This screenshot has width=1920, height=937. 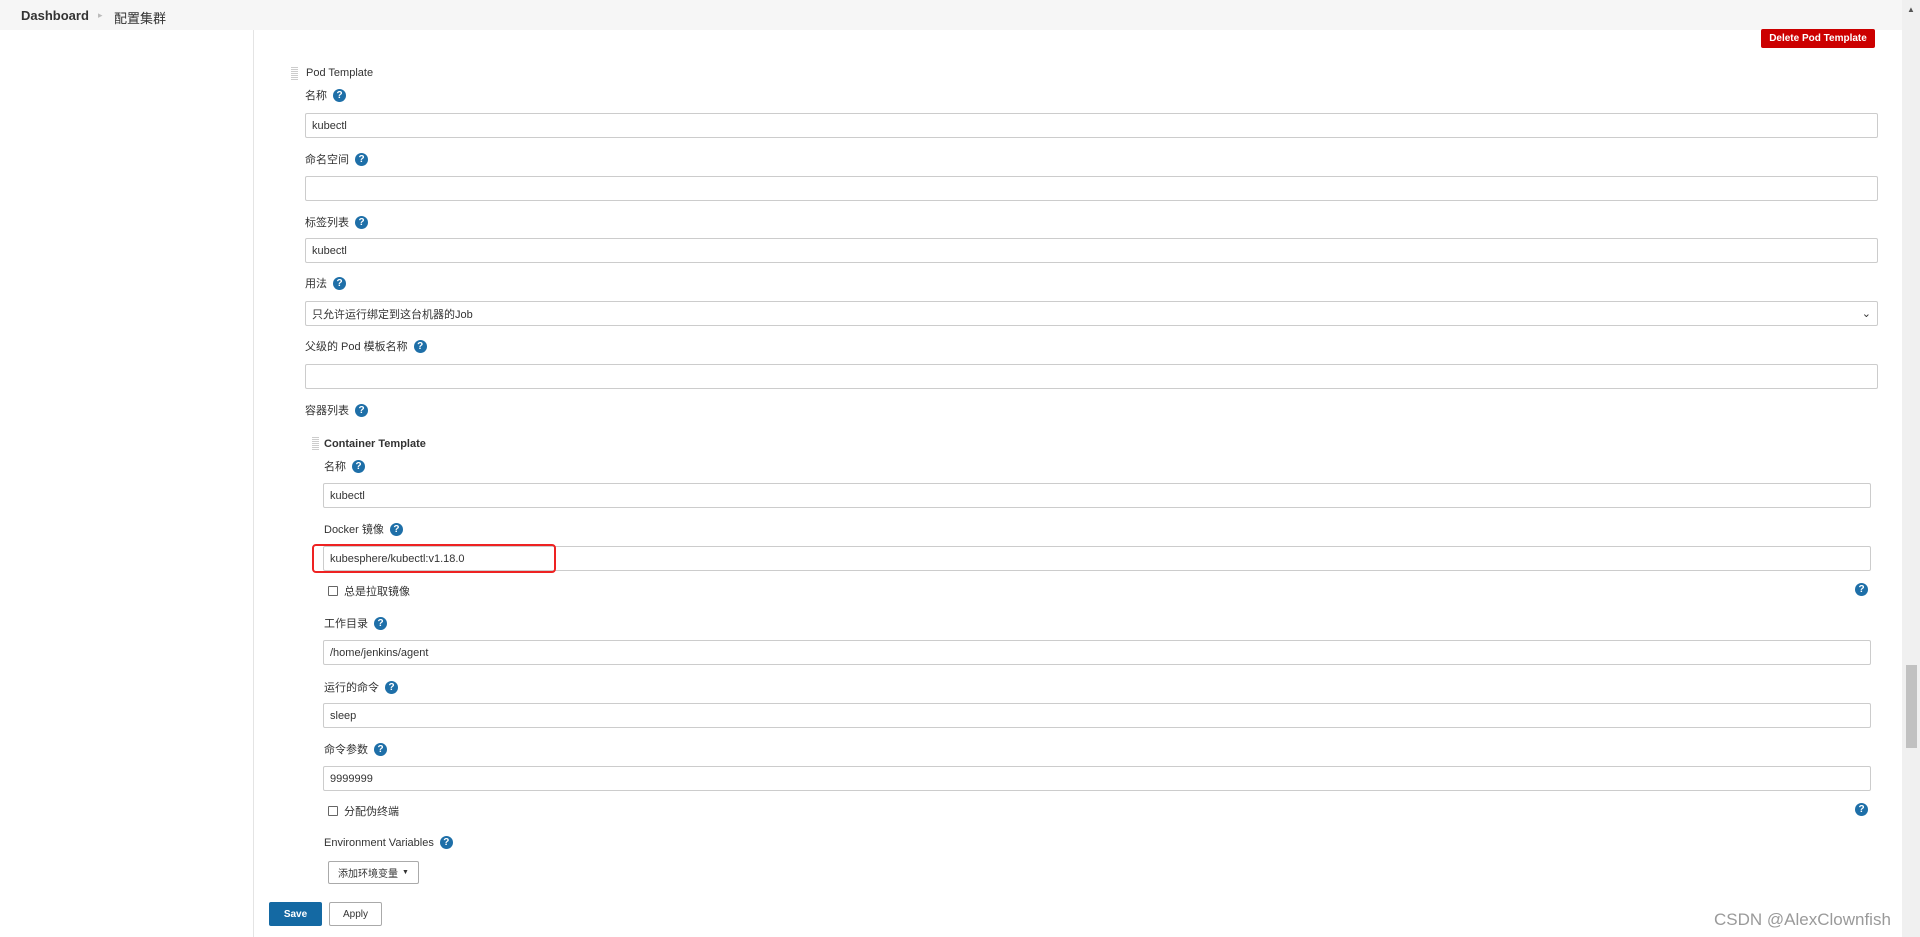 What do you see at coordinates (368, 874) in the screenshot?
I see `add-env-var-label: 添加环境变量` at bounding box center [368, 874].